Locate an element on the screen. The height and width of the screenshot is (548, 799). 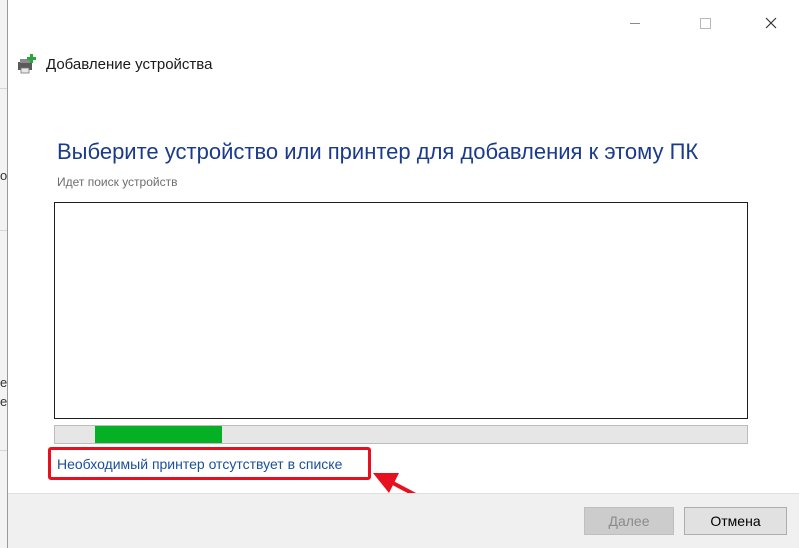
highlight-box: Необходимый принтер отсутствует в списке is located at coordinates (209, 463).